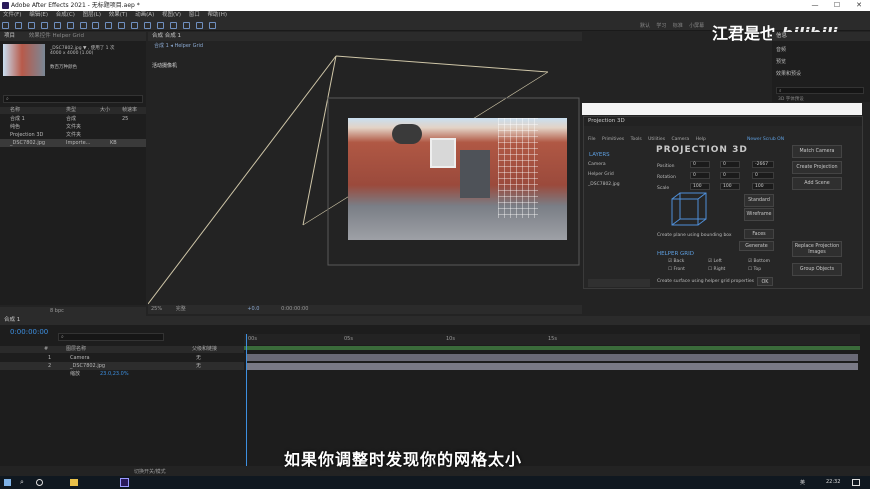  I want to click on check-left: ☑ Left, so click(715, 261).